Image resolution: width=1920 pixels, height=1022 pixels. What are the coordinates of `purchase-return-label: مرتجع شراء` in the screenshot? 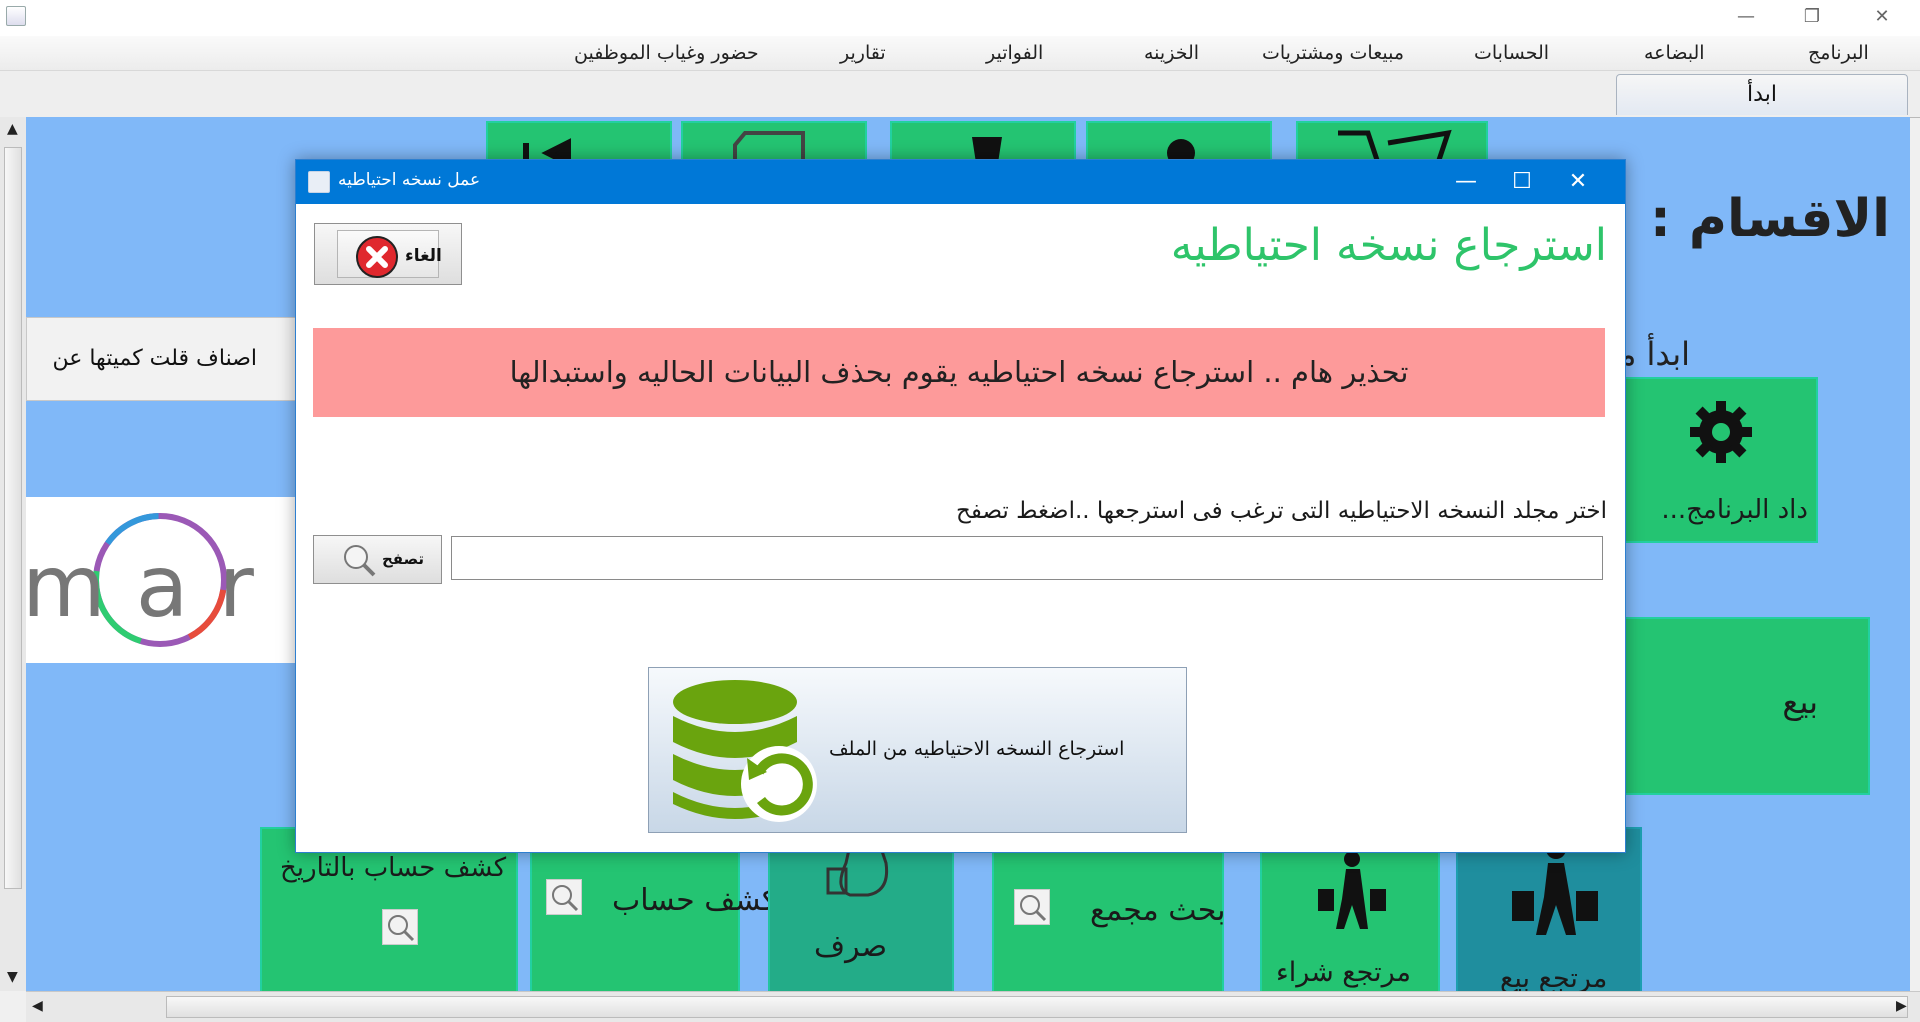 It's located at (1343, 972).